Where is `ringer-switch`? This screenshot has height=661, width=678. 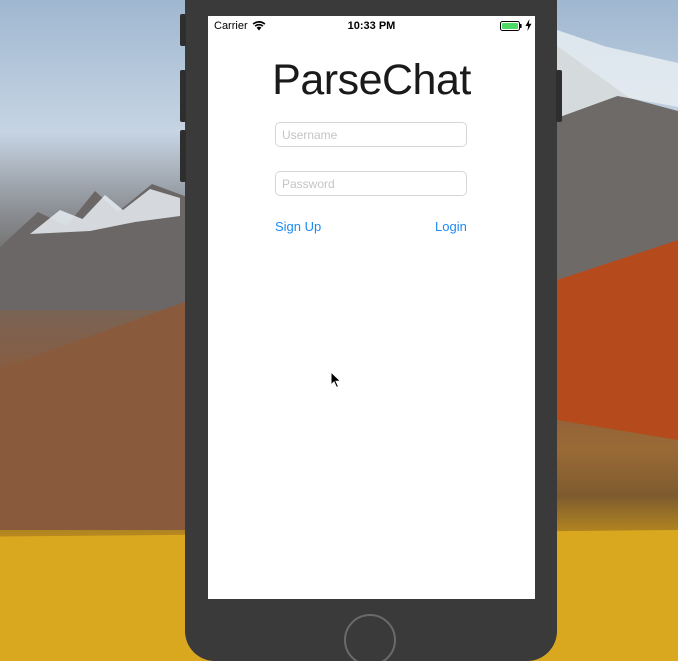
ringer-switch is located at coordinates (183, 30).